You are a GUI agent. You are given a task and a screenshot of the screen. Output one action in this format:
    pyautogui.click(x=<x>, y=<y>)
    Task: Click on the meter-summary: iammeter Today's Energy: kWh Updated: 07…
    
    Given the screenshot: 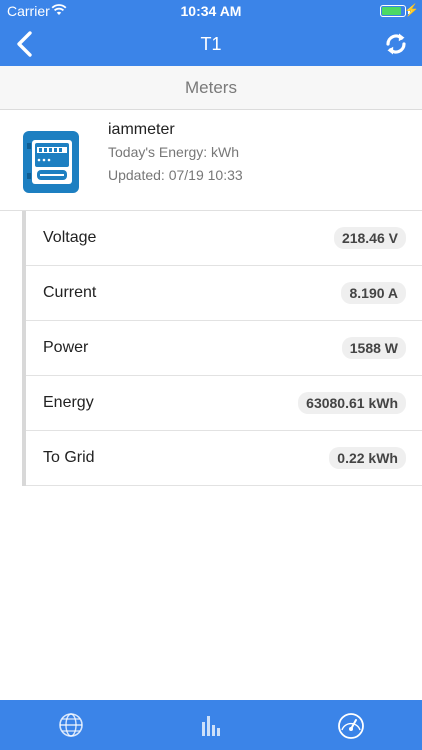 What is the action you would take?
    pyautogui.click(x=211, y=161)
    